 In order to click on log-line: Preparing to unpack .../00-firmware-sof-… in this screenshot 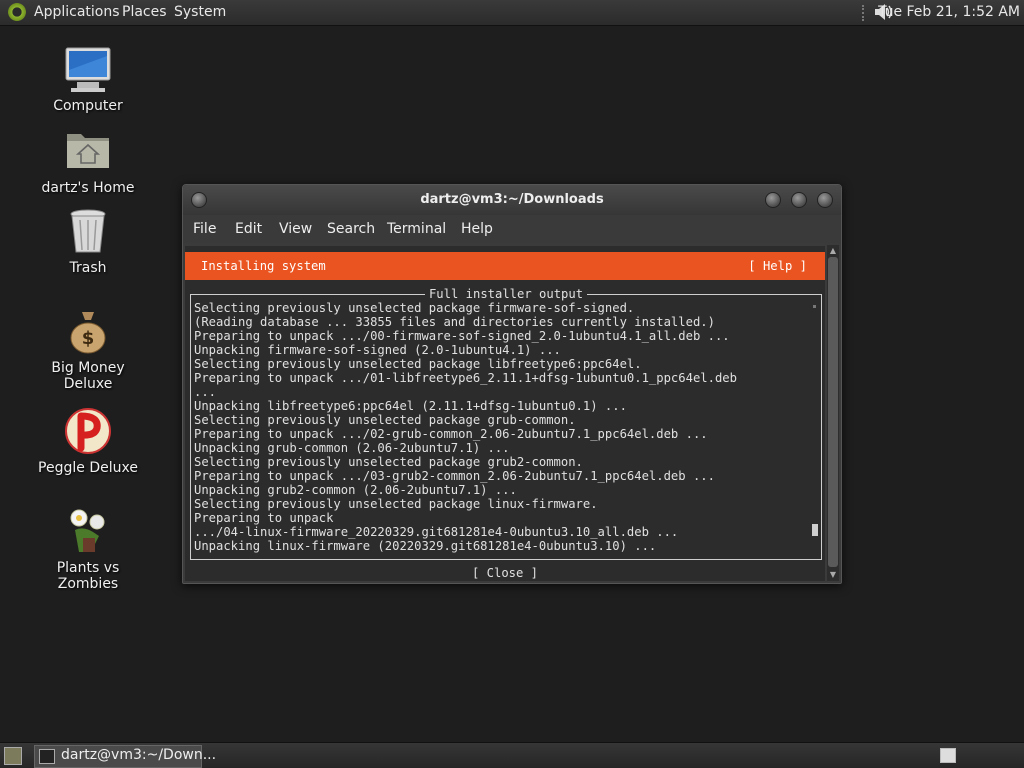, I will do `click(462, 336)`.